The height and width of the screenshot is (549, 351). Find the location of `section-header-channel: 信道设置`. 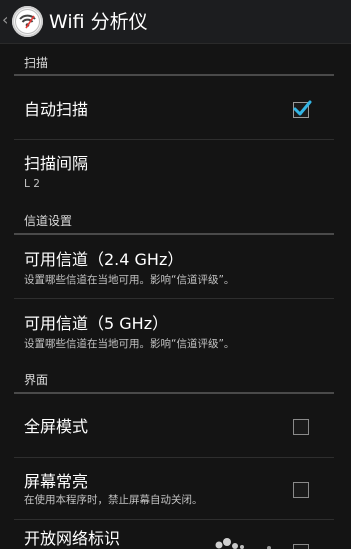

section-header-channel: 信道设置 is located at coordinates (175, 221).